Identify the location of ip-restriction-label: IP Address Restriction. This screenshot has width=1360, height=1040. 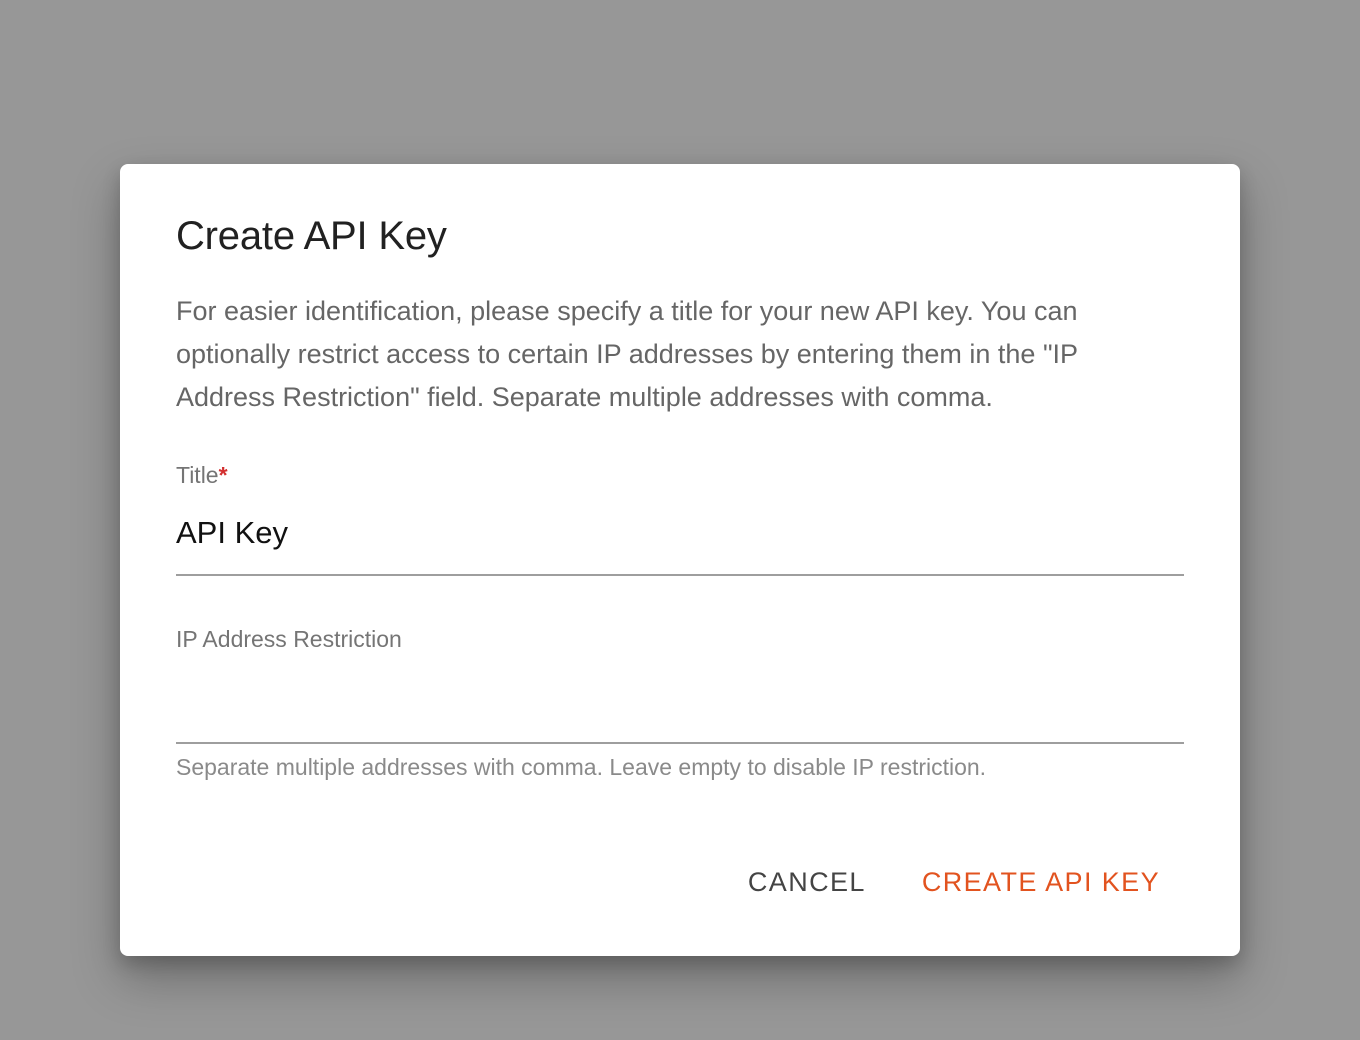
(289, 639).